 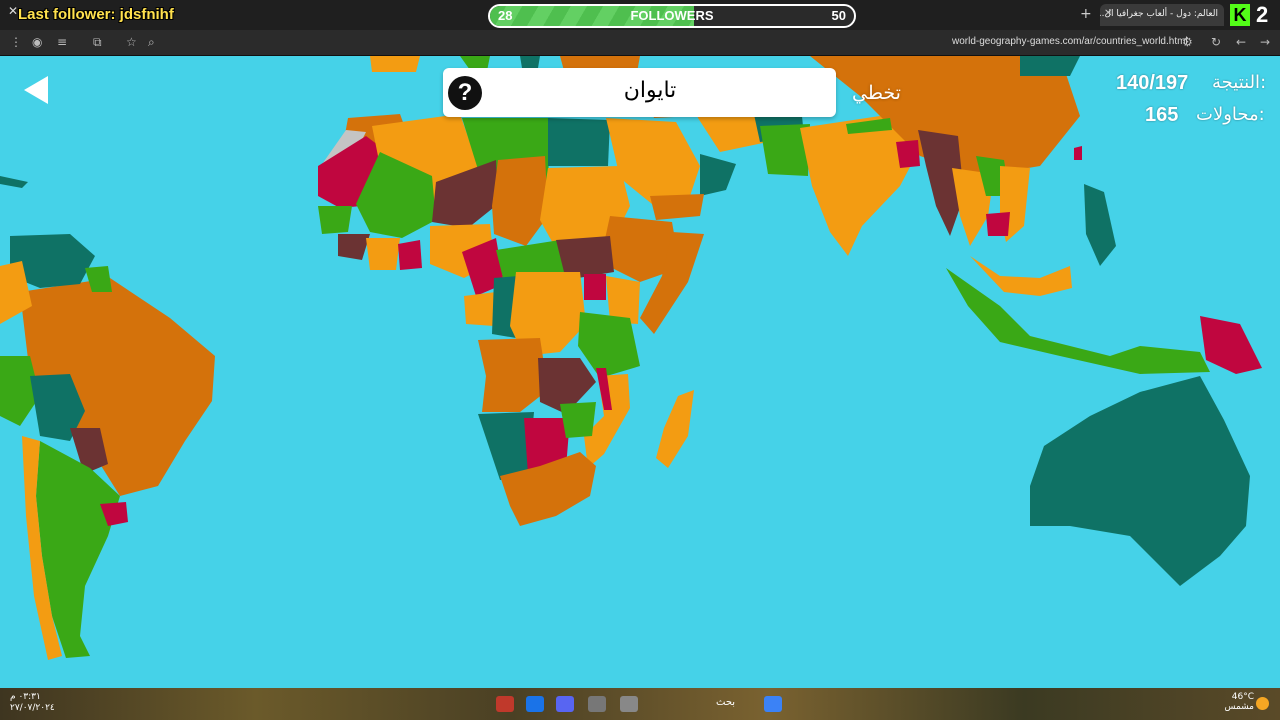 What do you see at coordinates (13, 11) in the screenshot?
I see `close-icon: ✕` at bounding box center [13, 11].